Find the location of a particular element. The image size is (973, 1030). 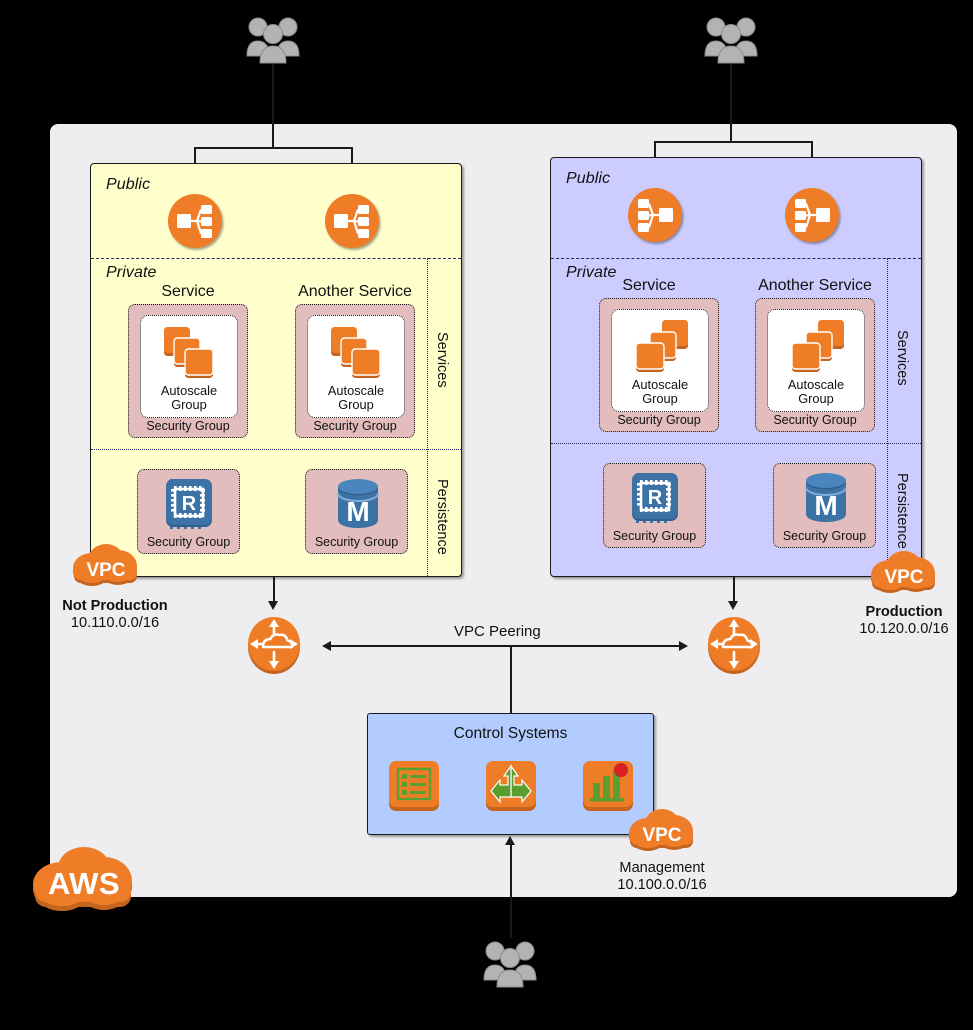

arrowhead-peering-left is located at coordinates (326, 645).